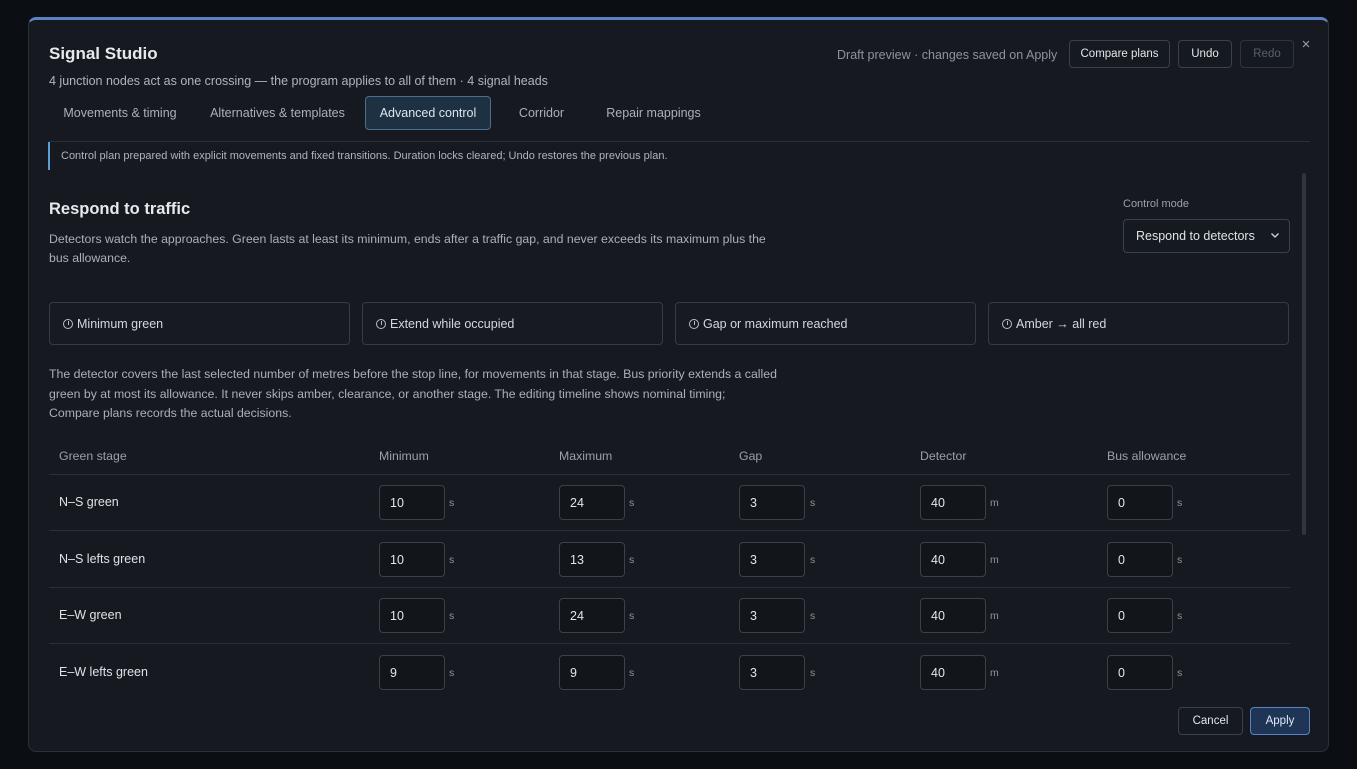  I want to click on table-row-stage: N–S lefts green, so click(102, 559).